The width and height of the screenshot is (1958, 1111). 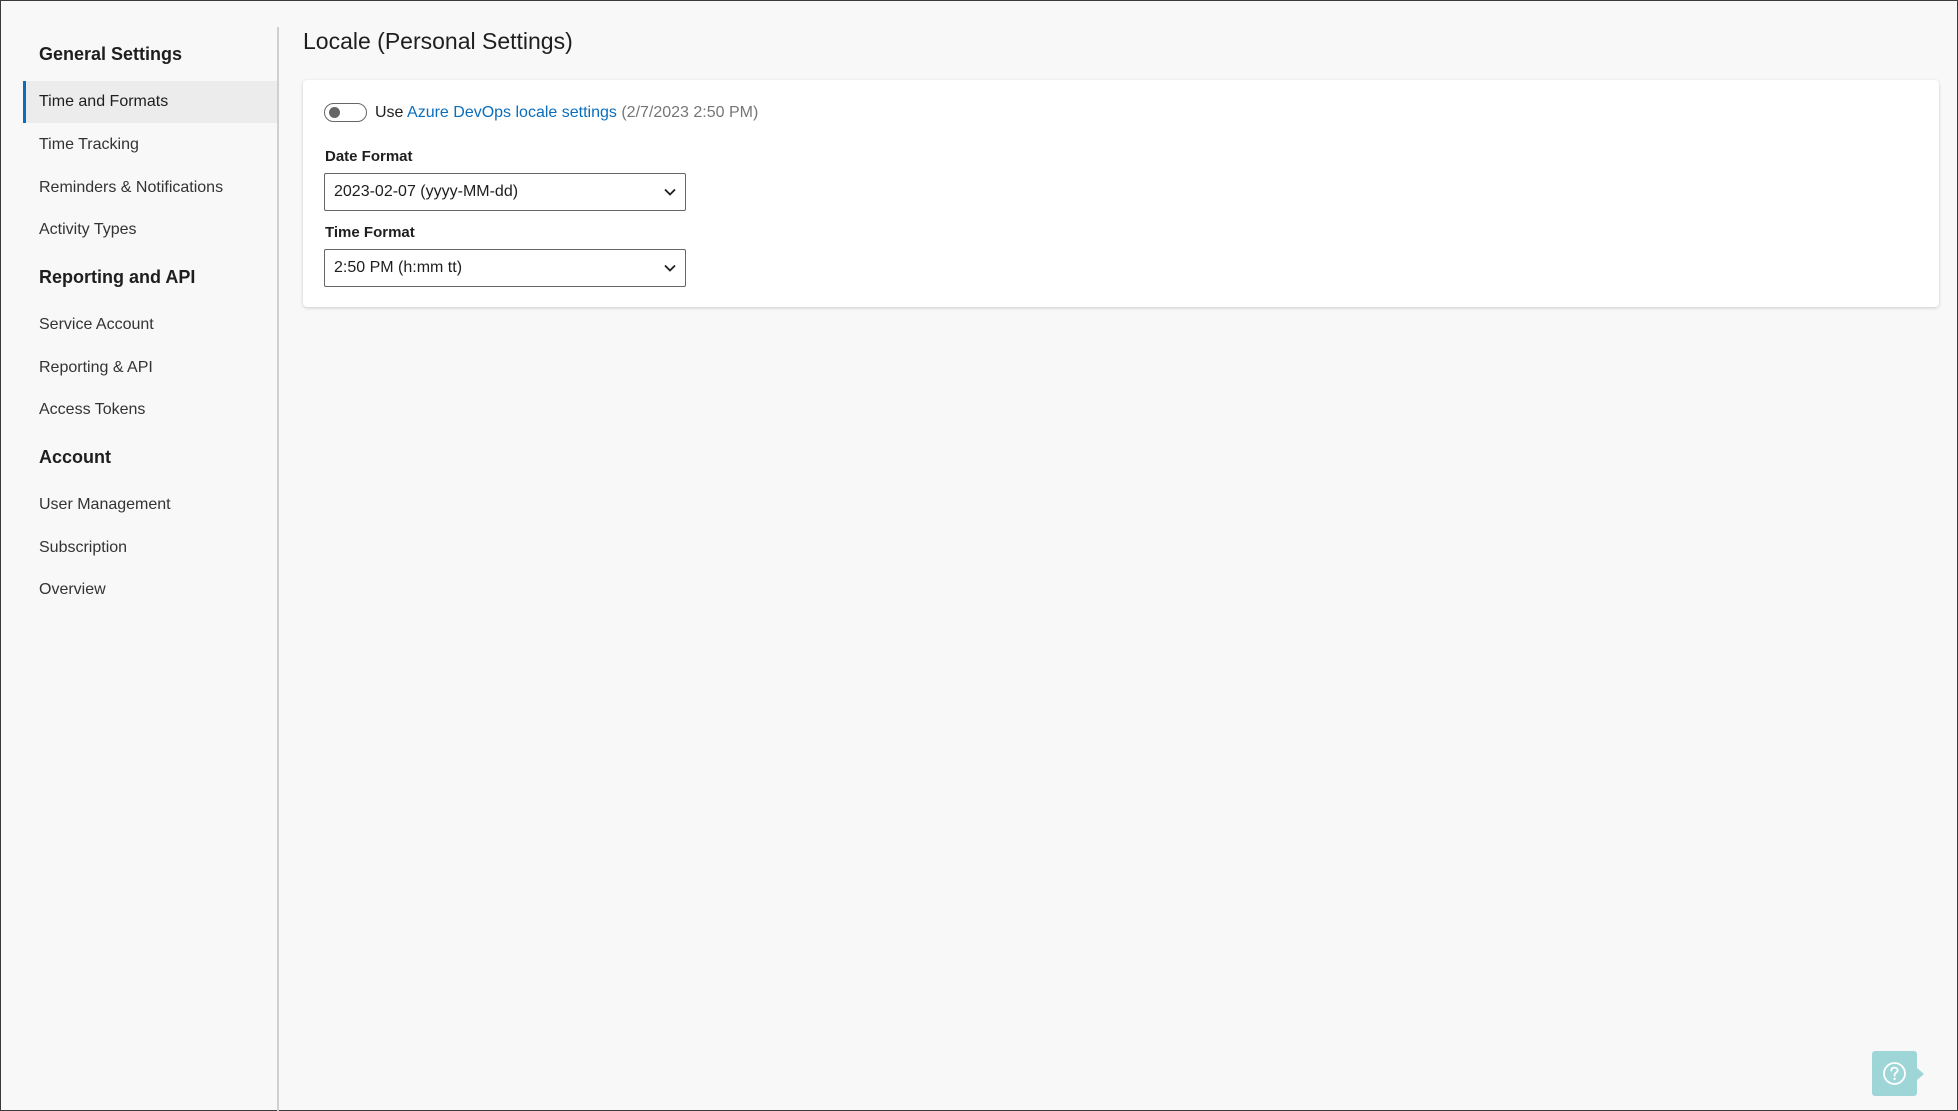 I want to click on sidebar-item-subscription: Subscription, so click(x=150, y=548).